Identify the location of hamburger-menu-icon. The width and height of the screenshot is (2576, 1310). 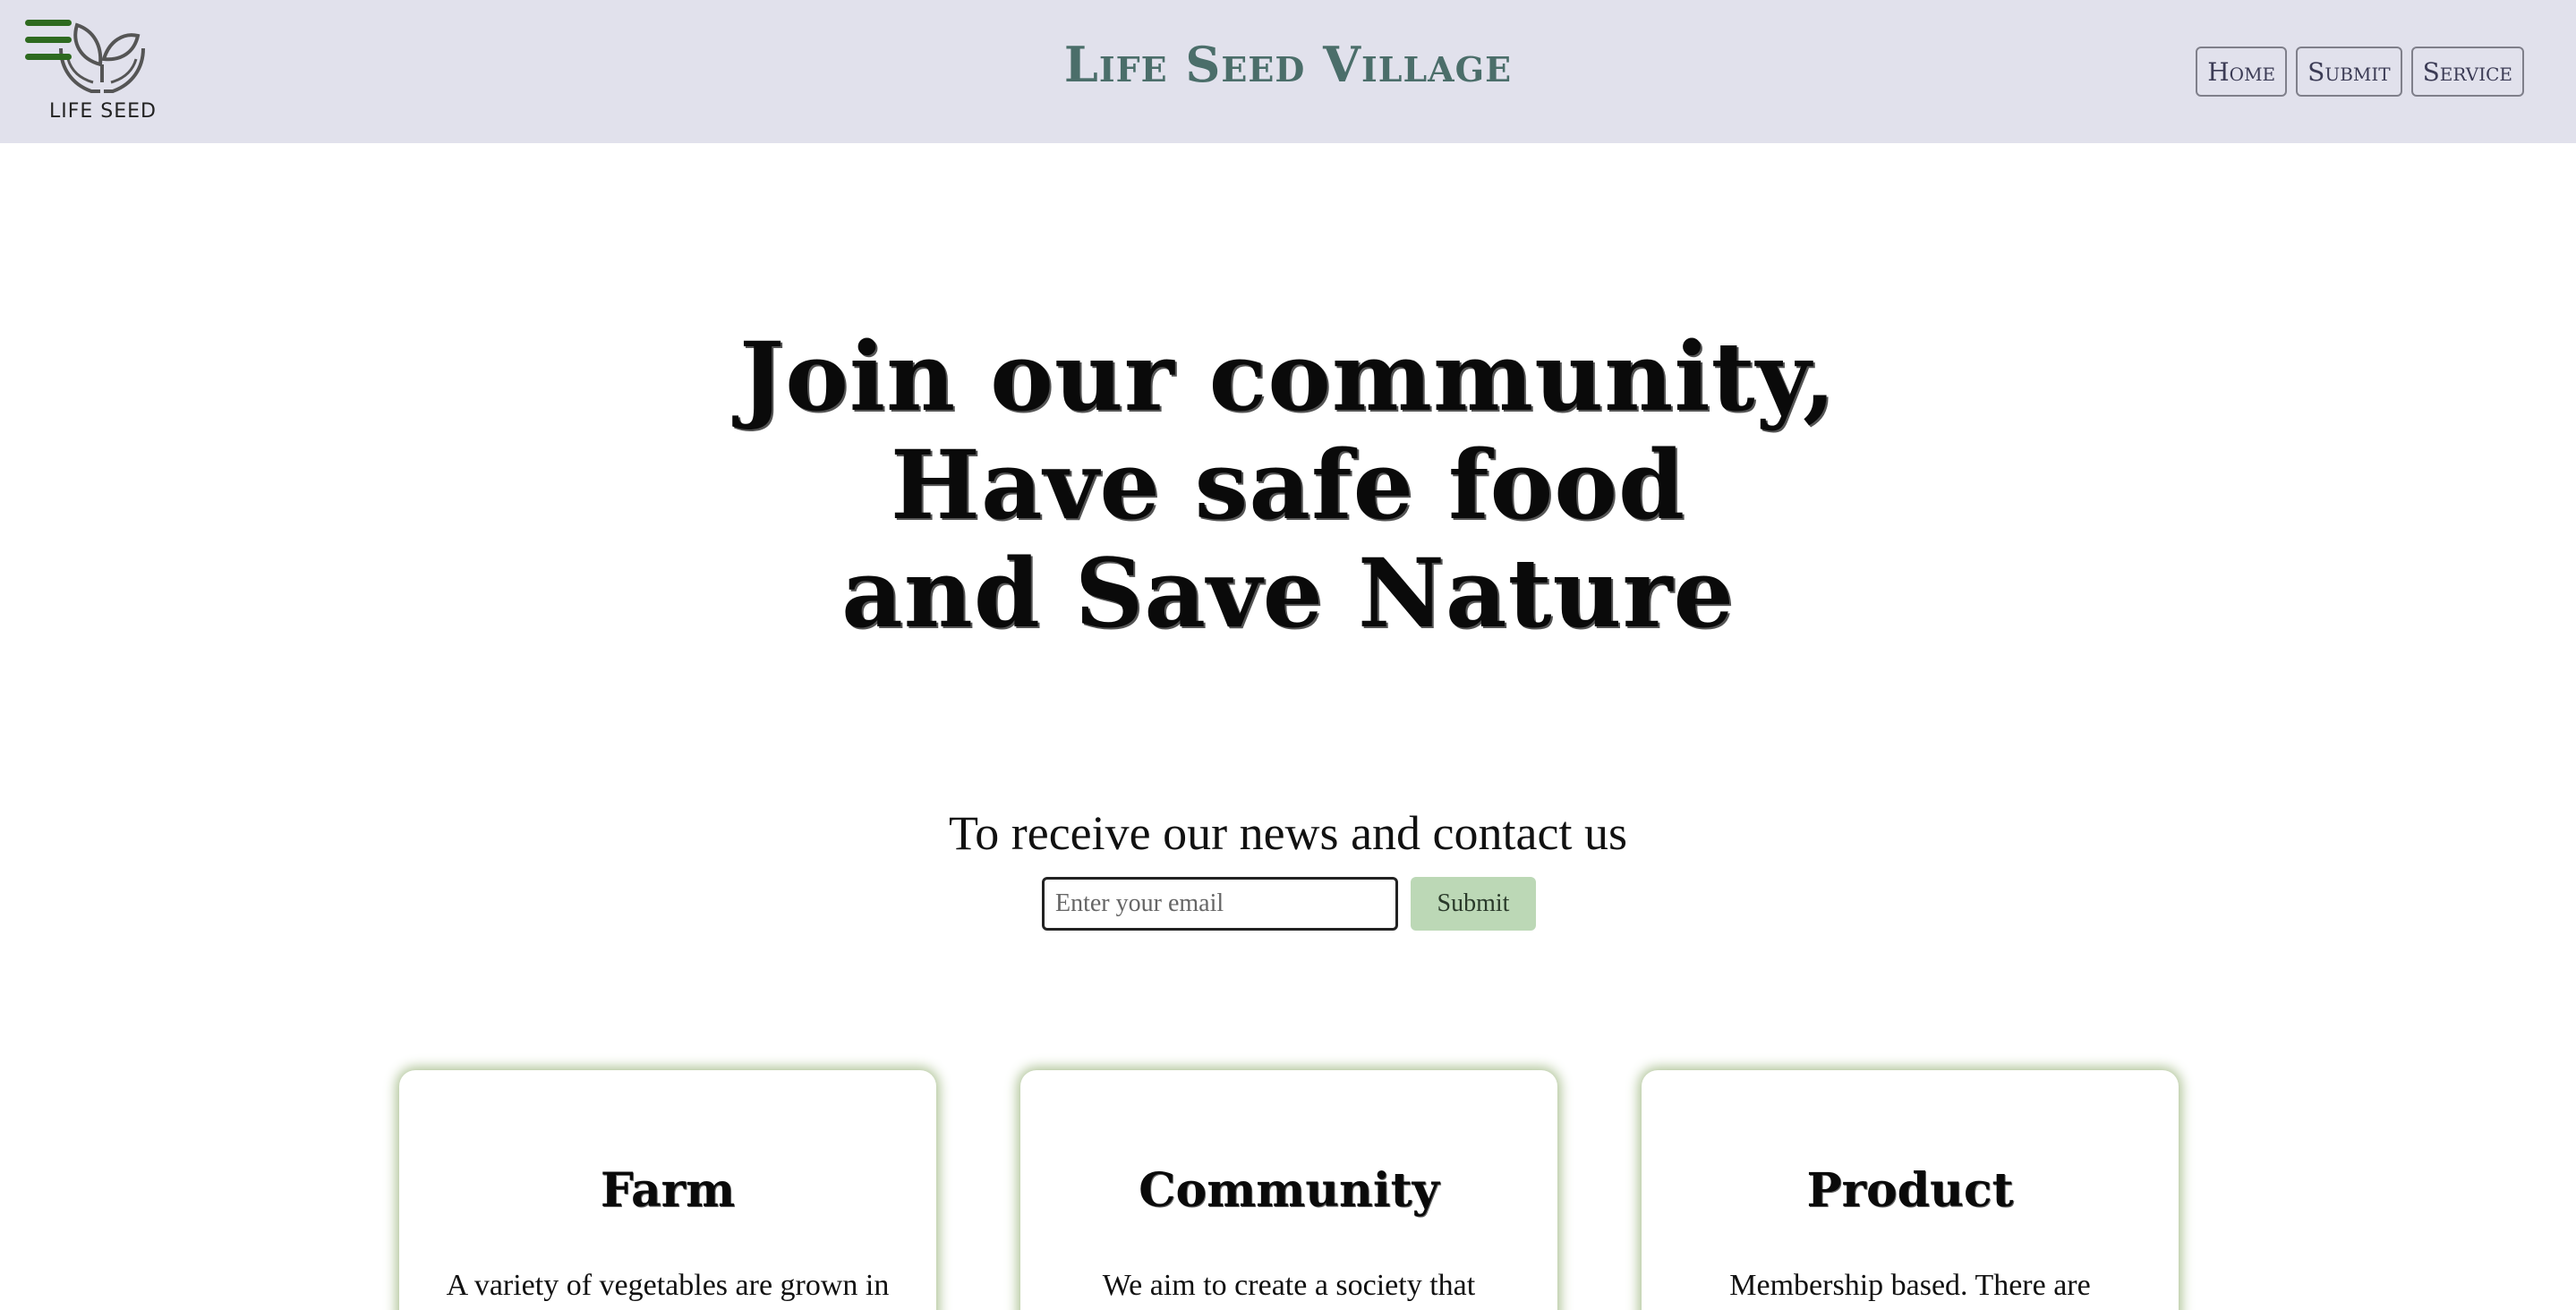
(48, 40).